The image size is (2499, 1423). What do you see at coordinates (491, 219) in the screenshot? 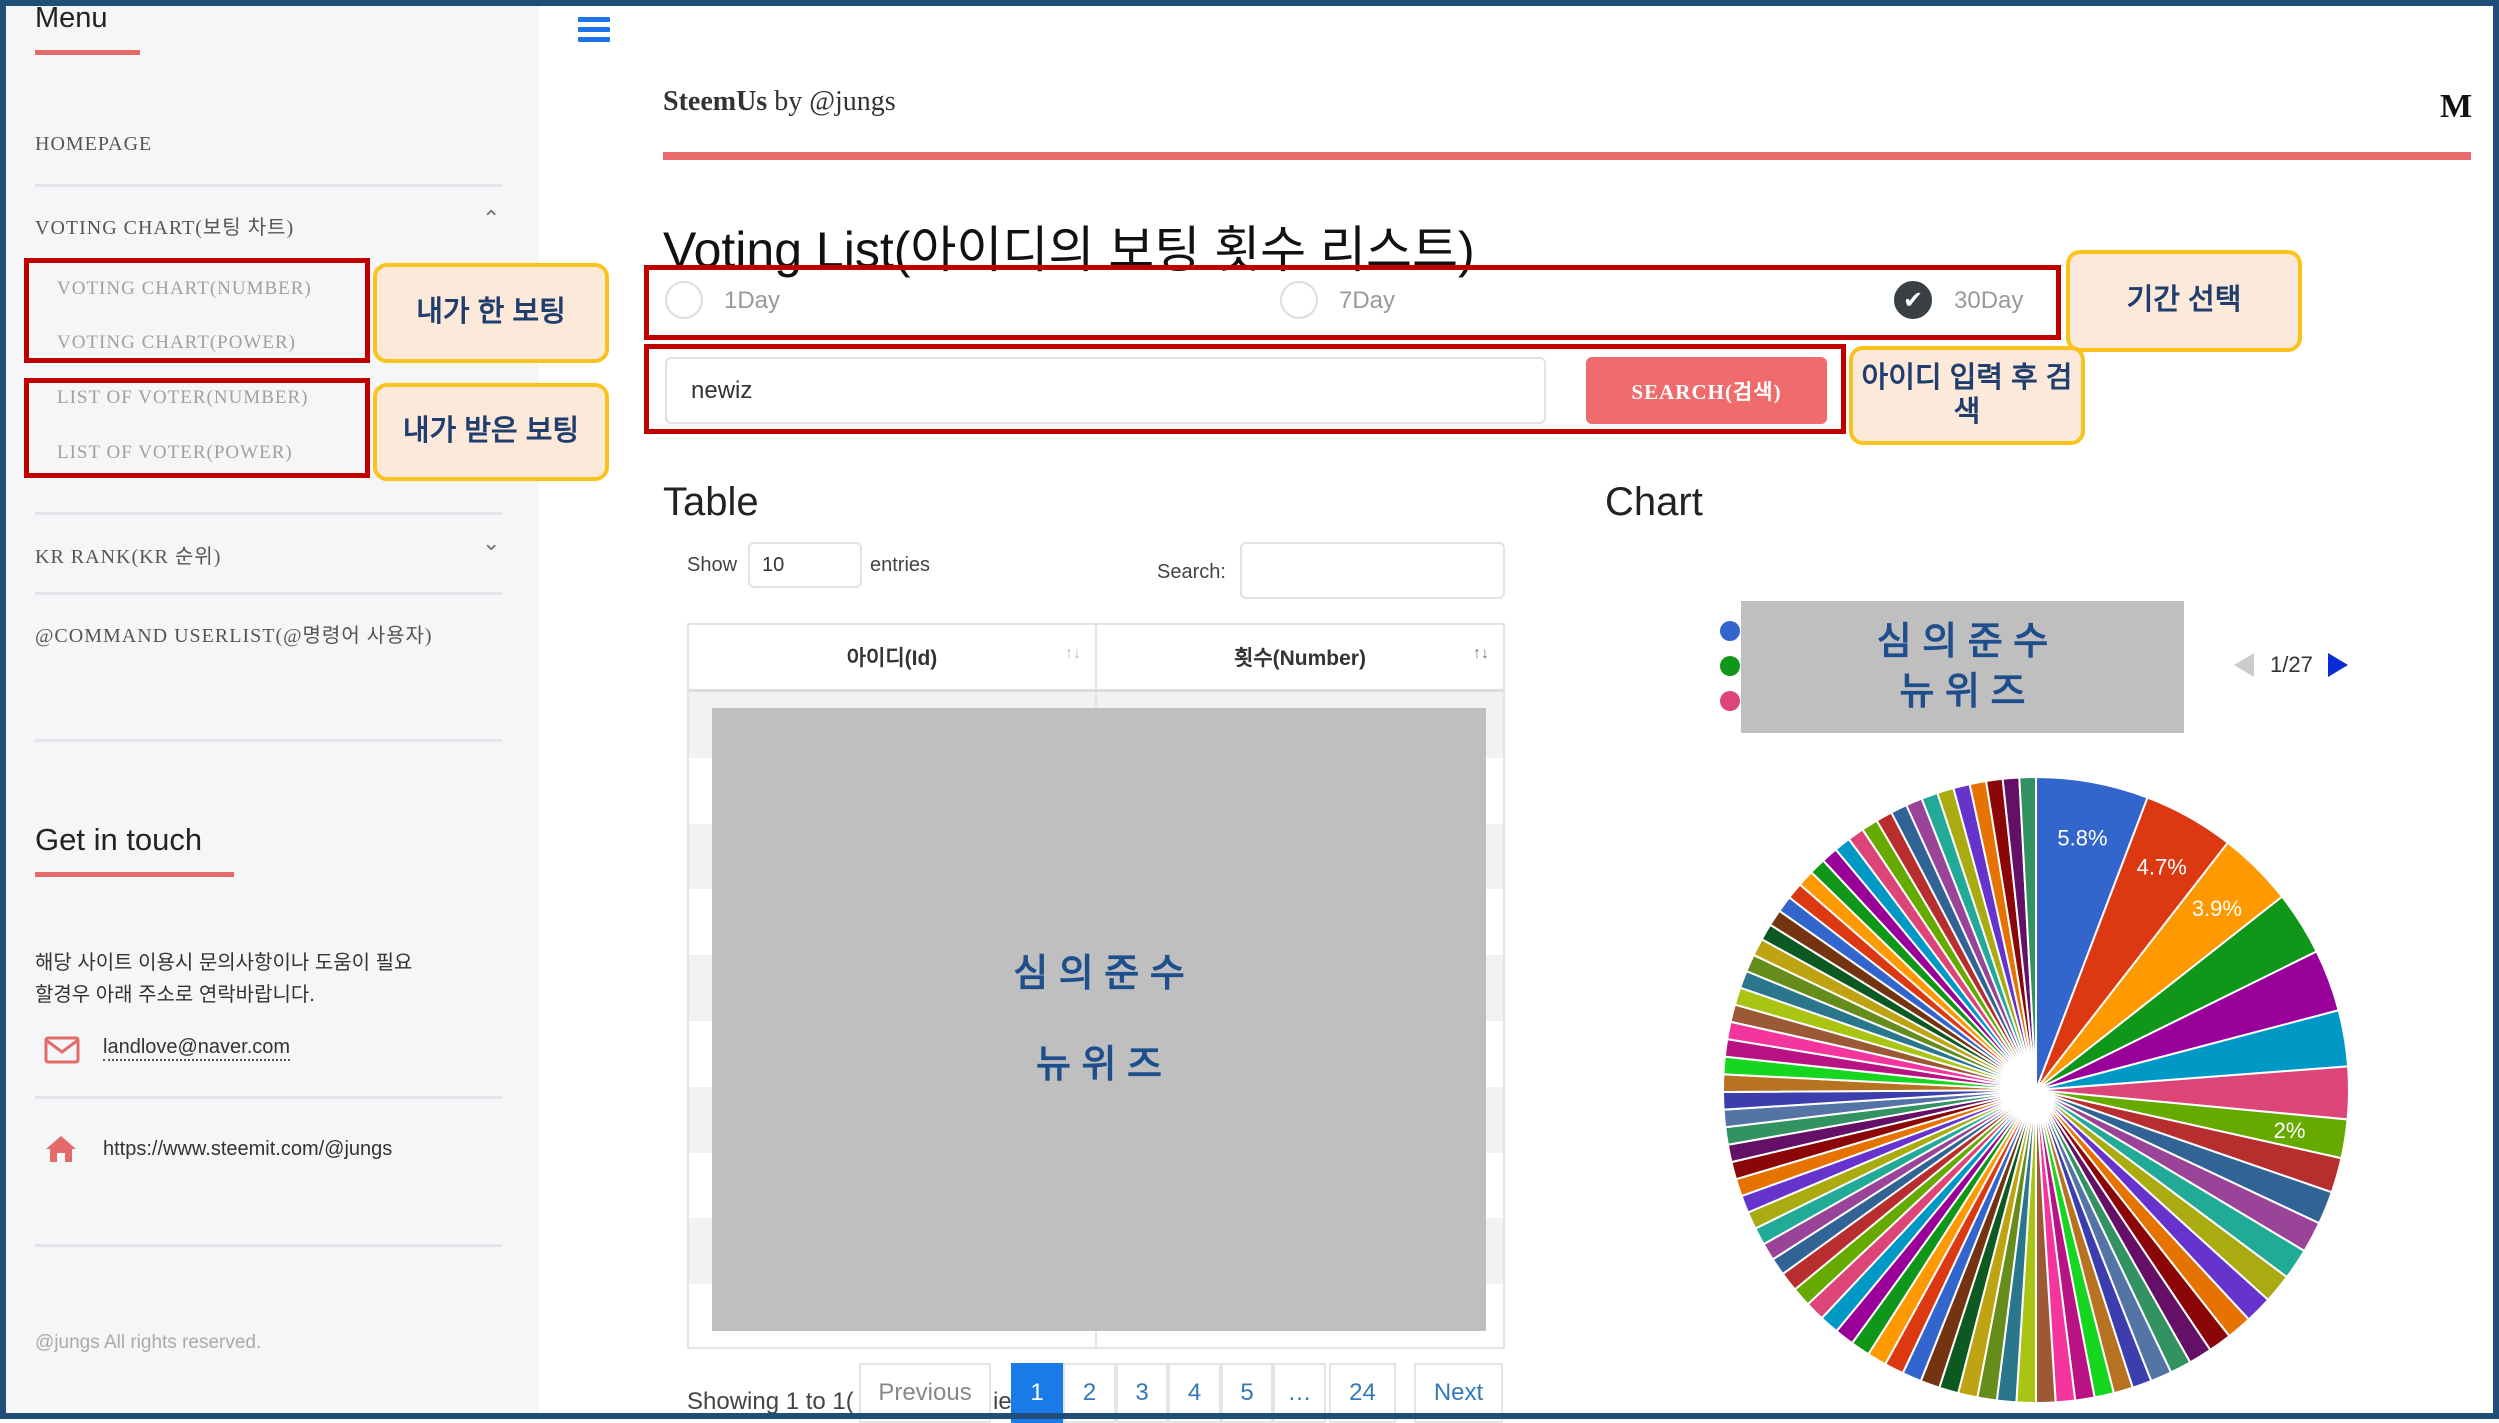
I see `chevron-up-icon: ⌃` at bounding box center [491, 219].